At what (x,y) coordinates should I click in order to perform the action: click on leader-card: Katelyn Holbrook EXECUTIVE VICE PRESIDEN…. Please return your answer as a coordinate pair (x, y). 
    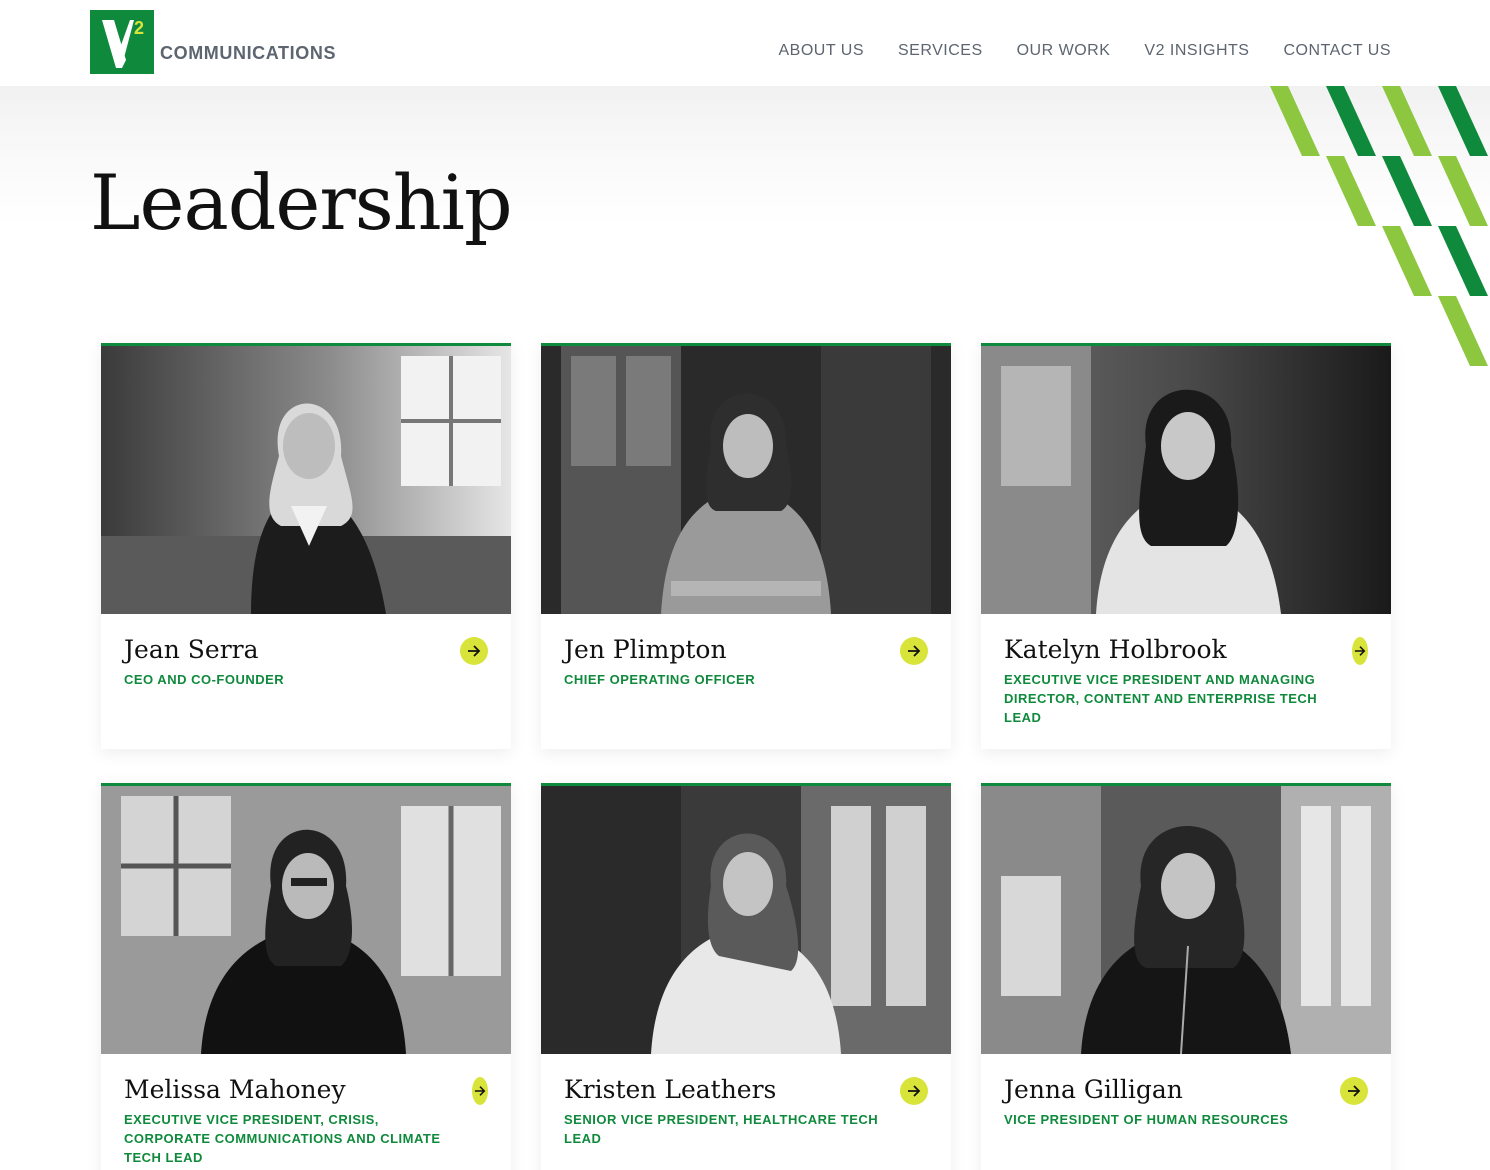
    Looking at the image, I should click on (1186, 546).